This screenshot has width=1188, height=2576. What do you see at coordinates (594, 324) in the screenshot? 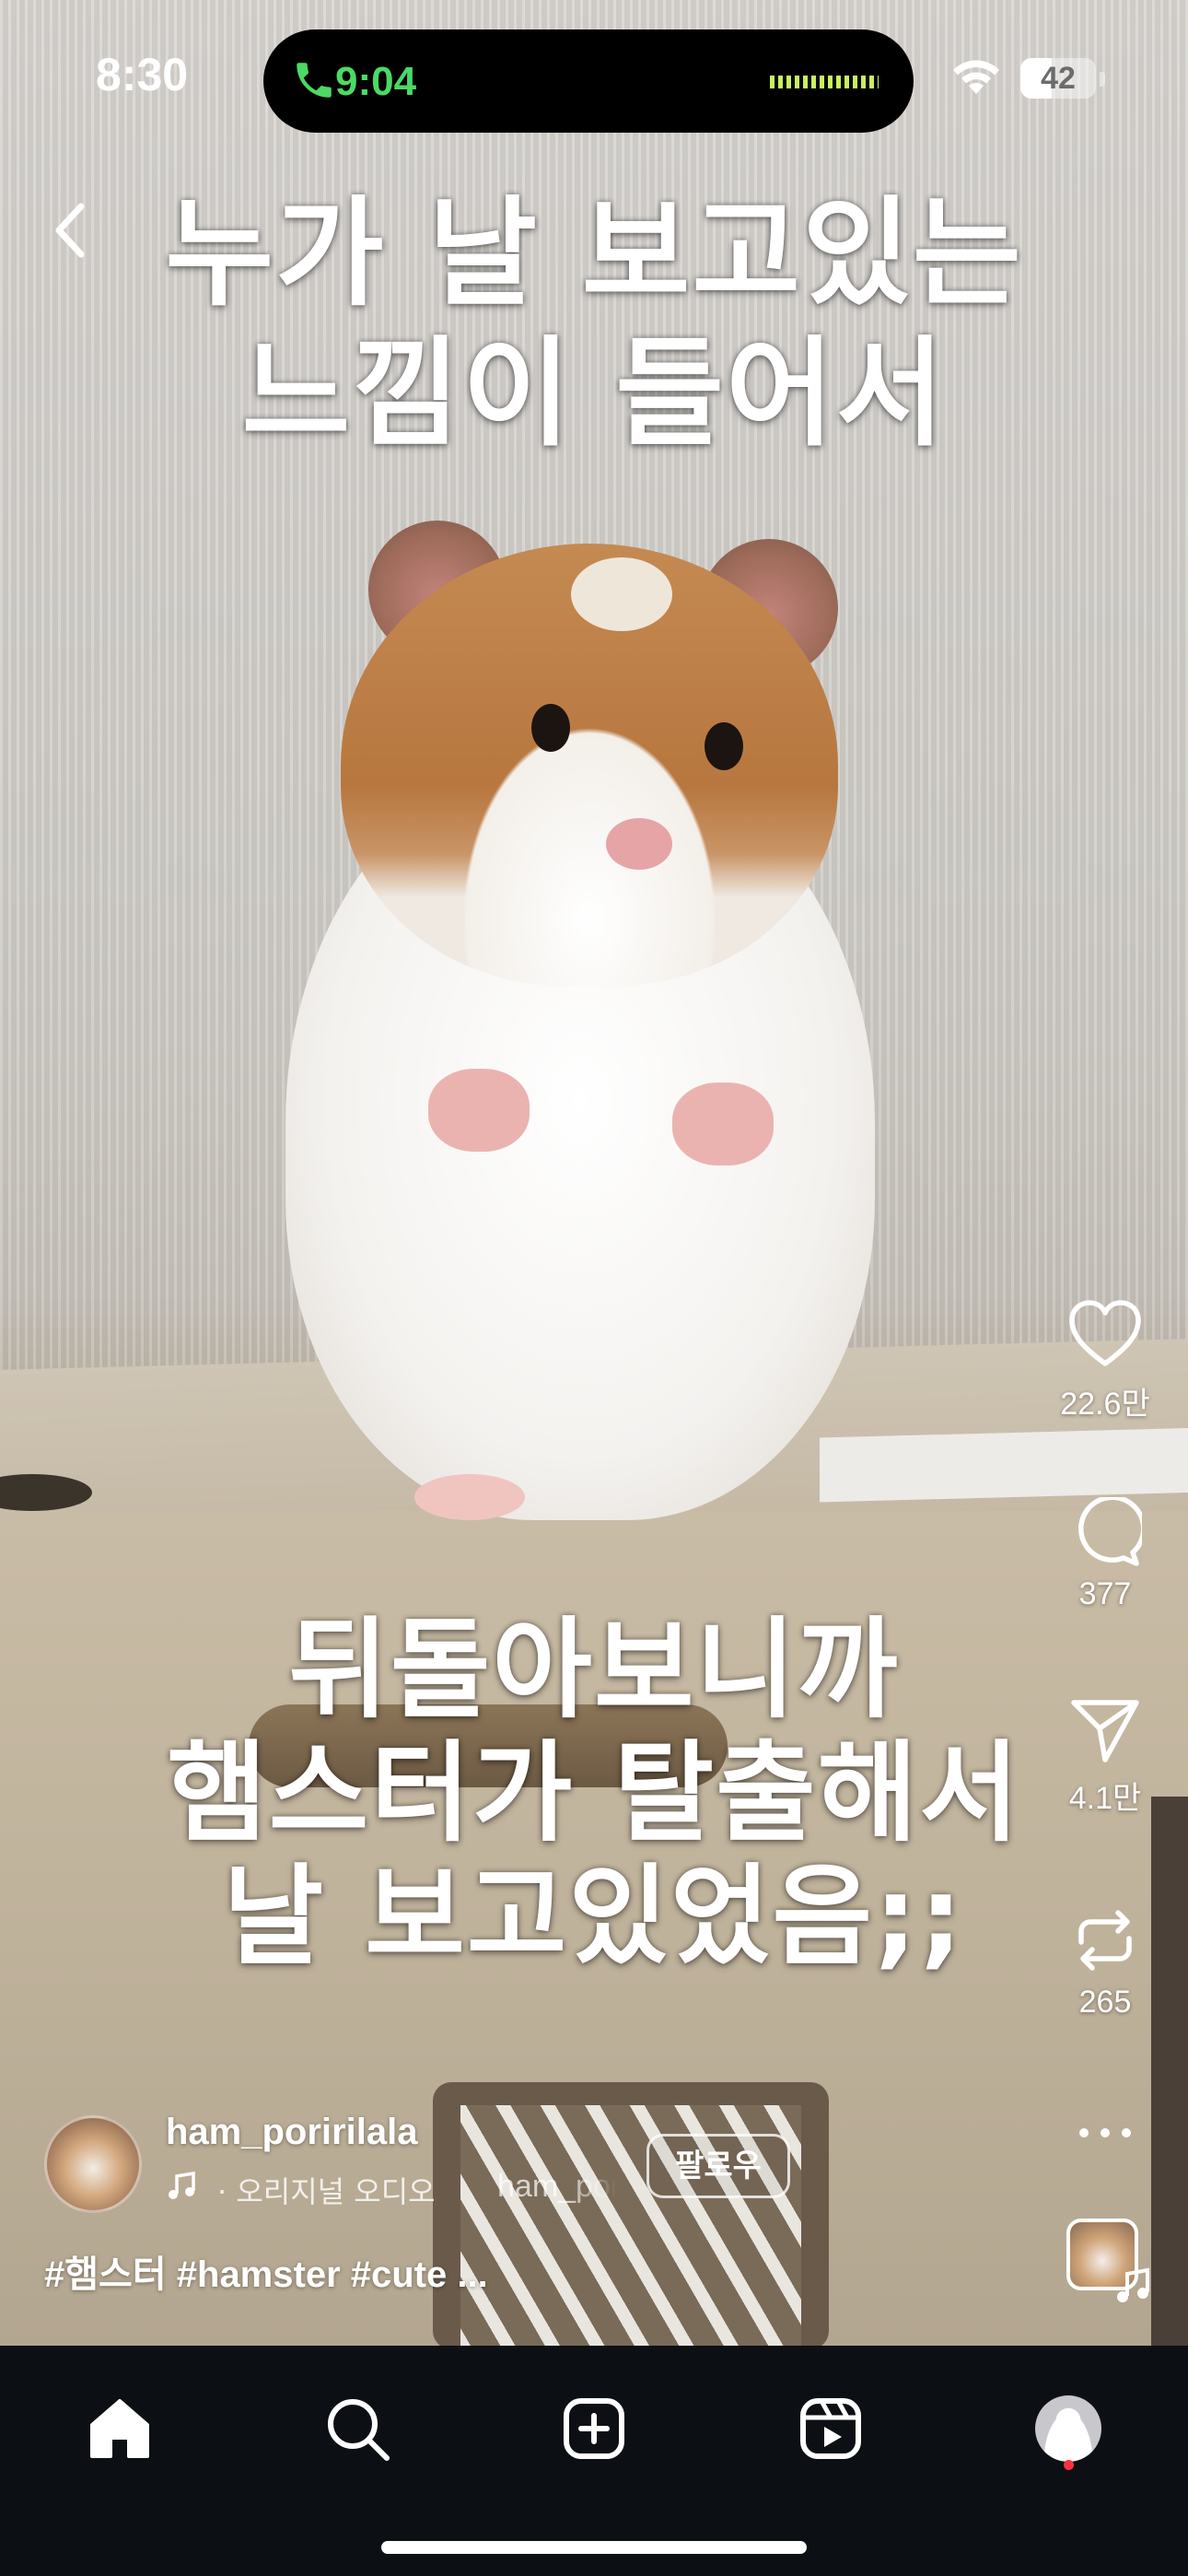
I see `video-caption-top: 누가 날 보고있는 느낌이 들어서` at bounding box center [594, 324].